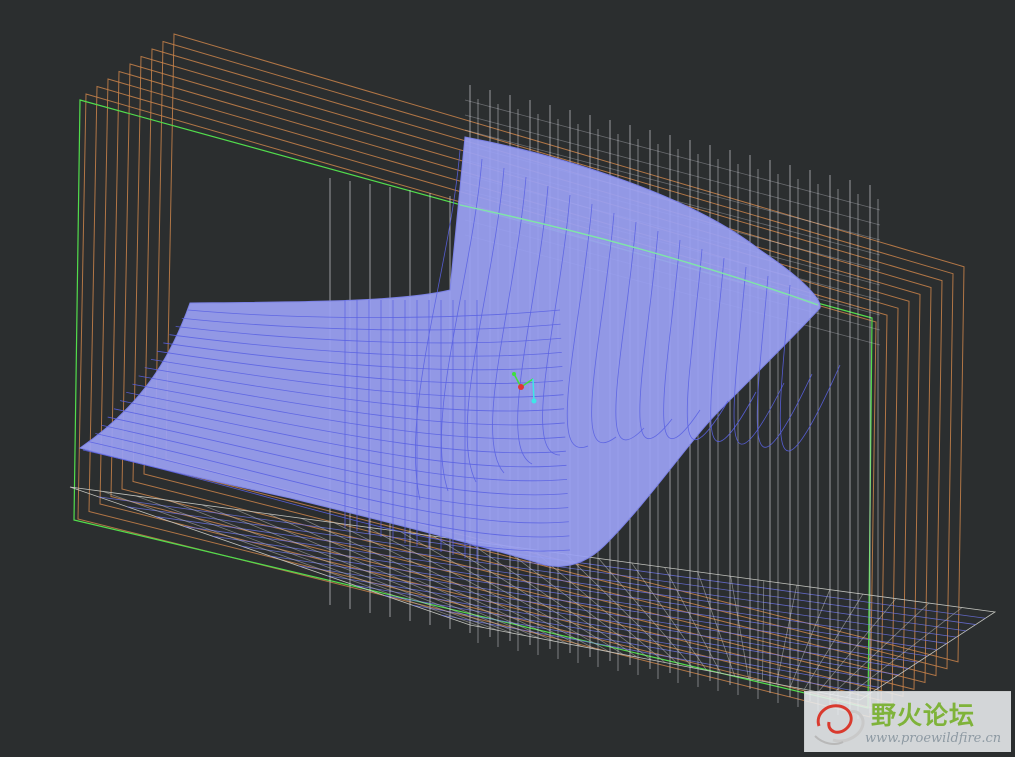 The height and width of the screenshot is (757, 1015). Describe the element at coordinates (933, 738) in the screenshot. I see `watermark-url: www.proewildfire.cn` at that location.